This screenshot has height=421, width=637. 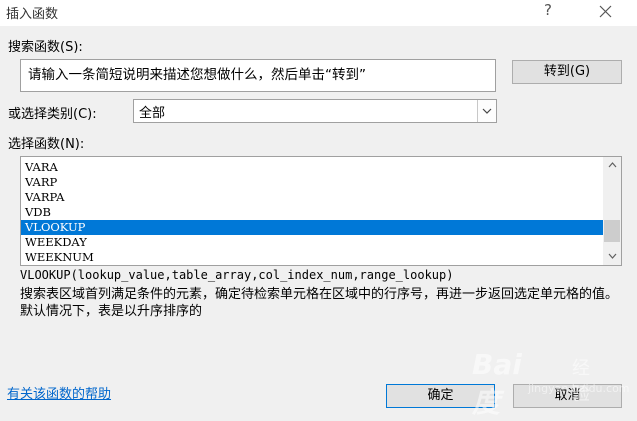 I want to click on chevron-up-icon, so click(x=612, y=165).